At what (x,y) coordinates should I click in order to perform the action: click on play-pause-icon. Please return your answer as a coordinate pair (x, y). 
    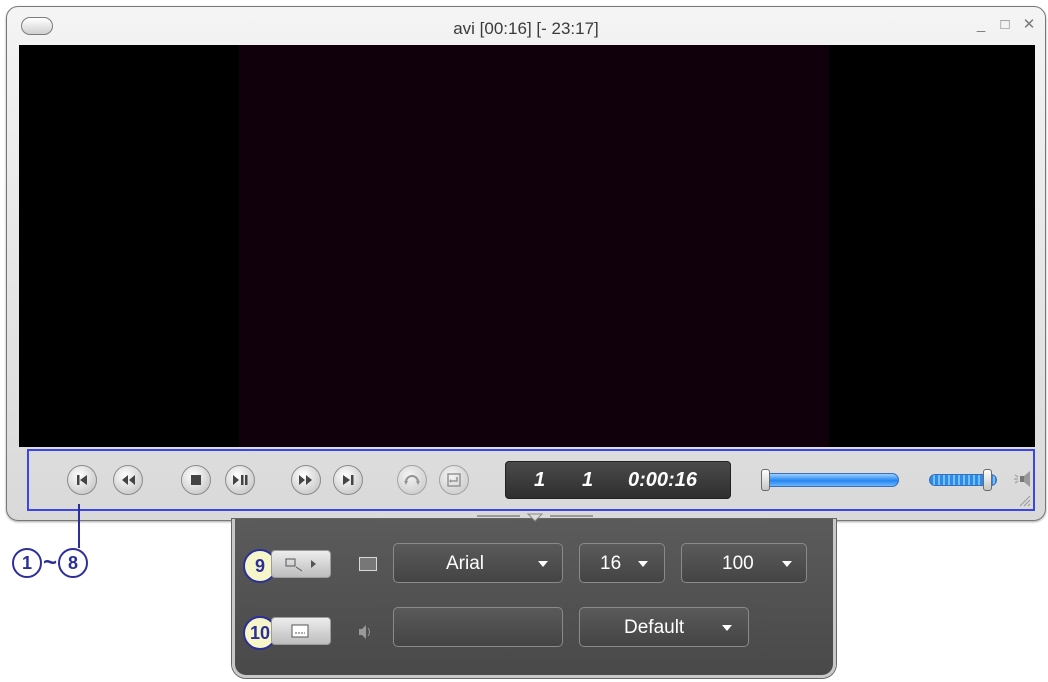
    Looking at the image, I should click on (240, 480).